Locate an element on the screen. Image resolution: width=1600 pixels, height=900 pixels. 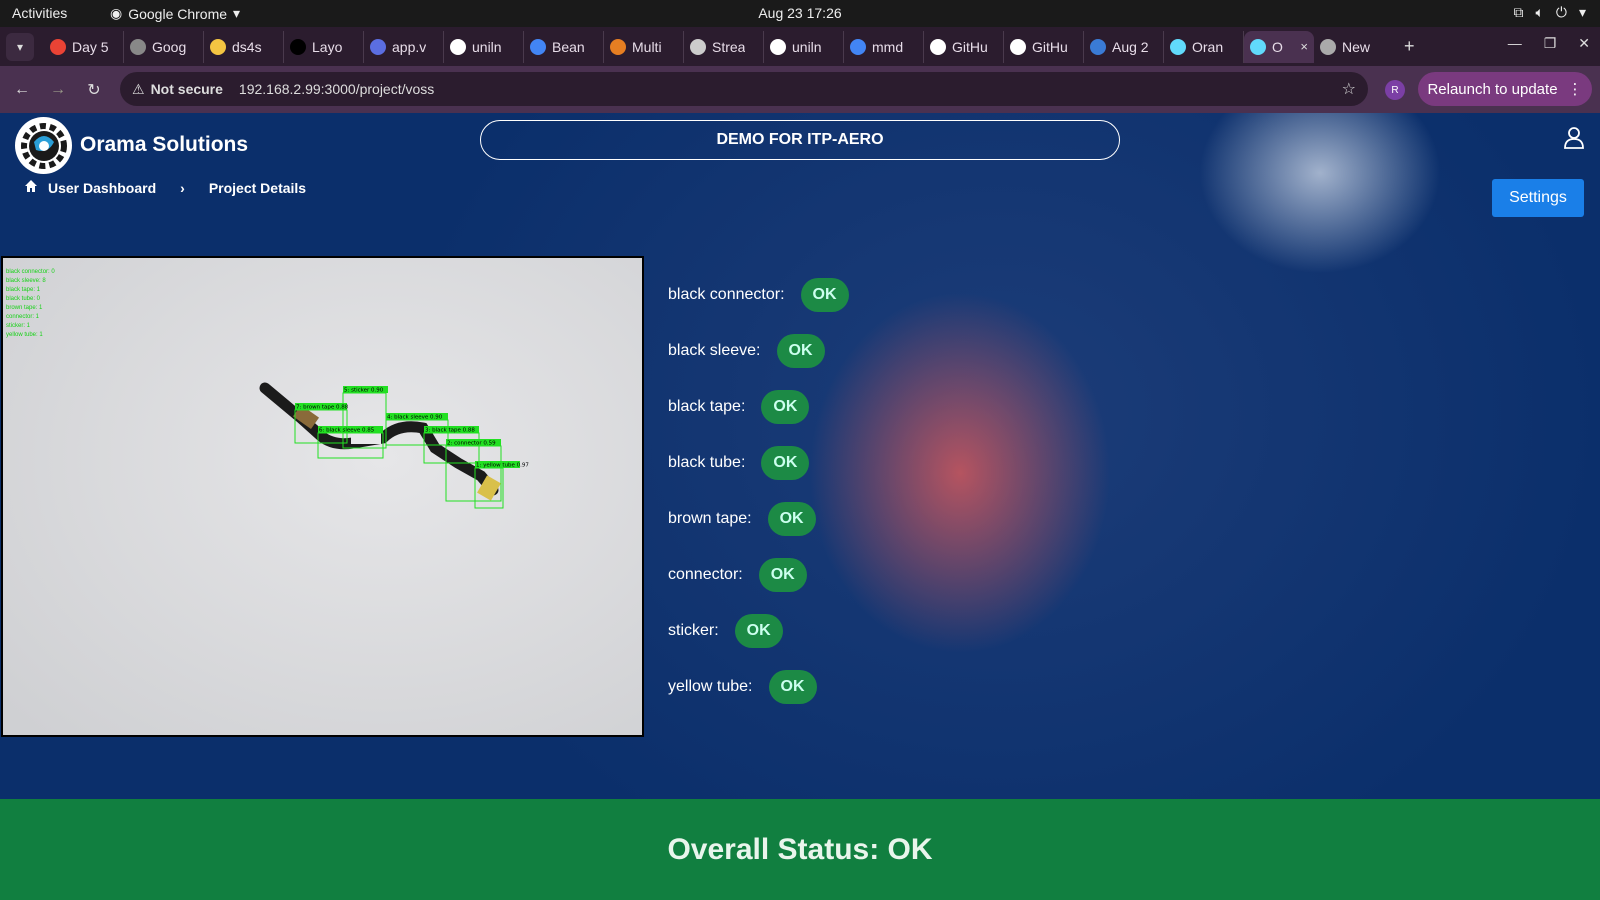
detection-label: 5: sticker 0.90 is located at coordinates (364, 391).